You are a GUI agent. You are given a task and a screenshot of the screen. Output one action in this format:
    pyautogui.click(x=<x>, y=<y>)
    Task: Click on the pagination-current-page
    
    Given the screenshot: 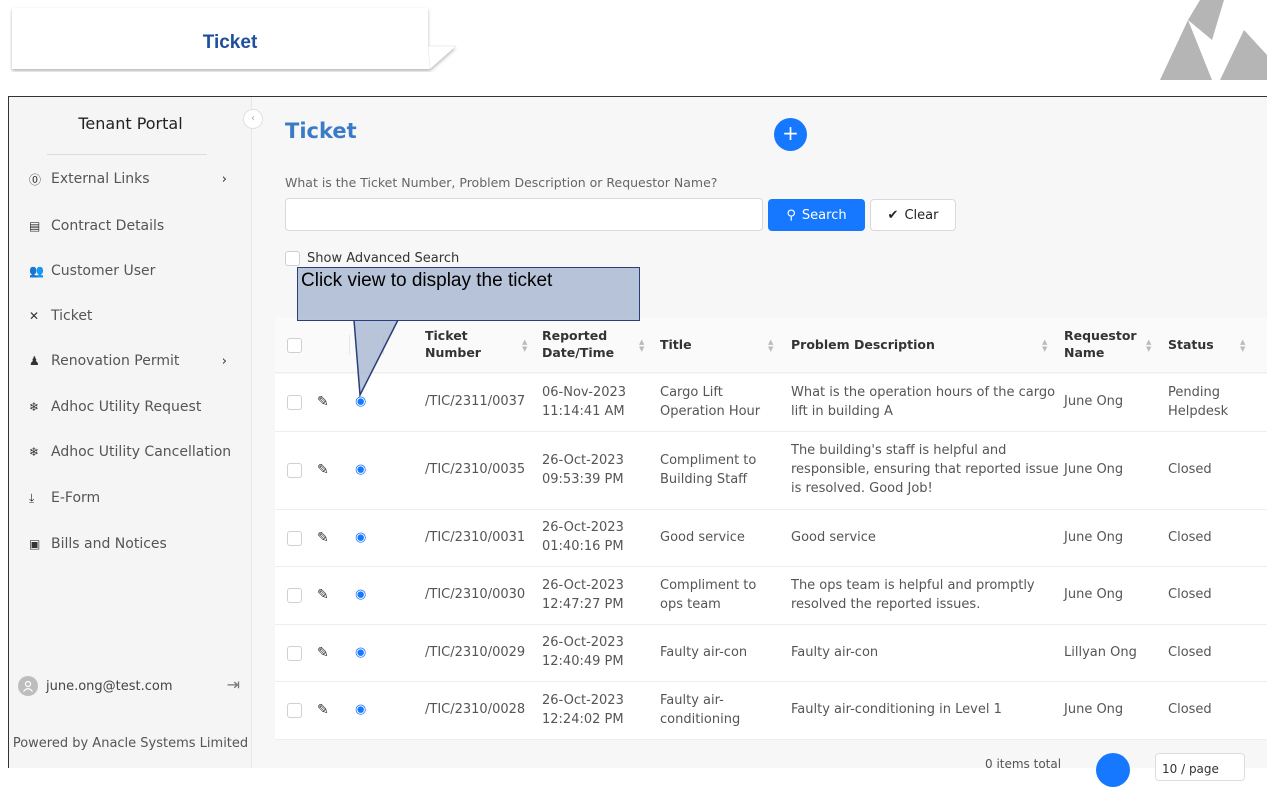 What is the action you would take?
    pyautogui.click(x=1113, y=770)
    